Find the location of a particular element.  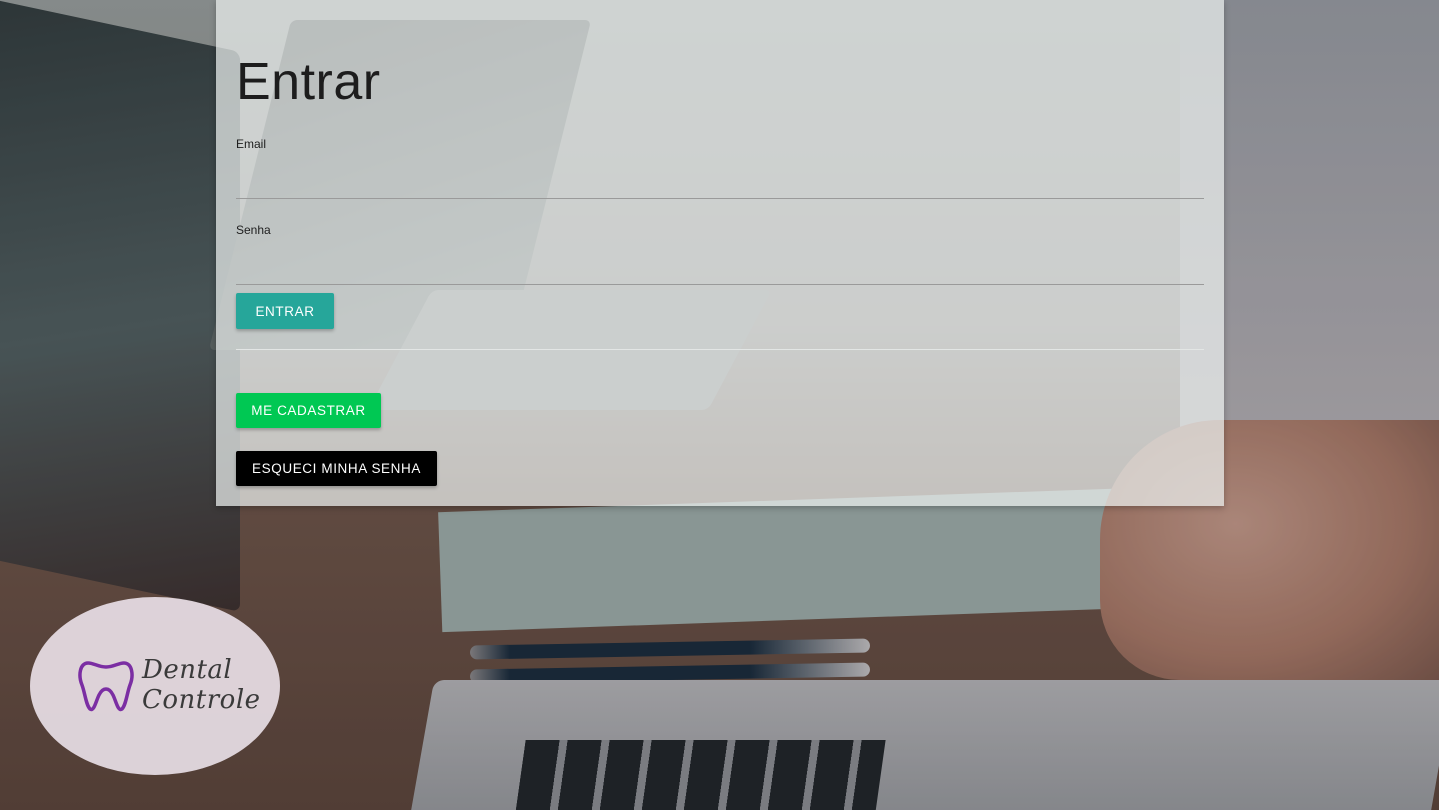

dental-controle-logo: Dental Controle is located at coordinates (155, 686).